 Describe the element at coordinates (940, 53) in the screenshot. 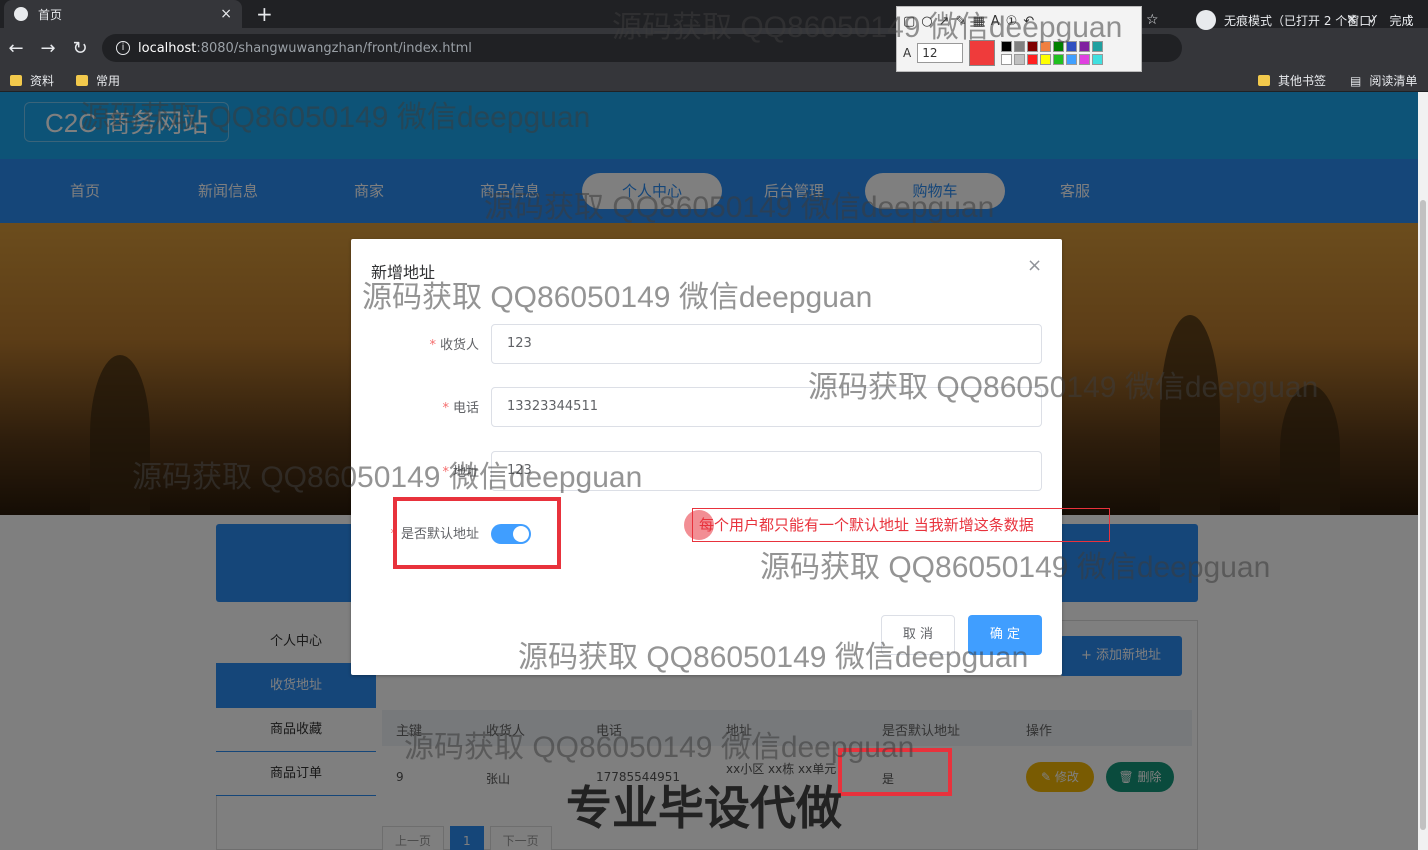

I see `font-size-select: 12` at that location.